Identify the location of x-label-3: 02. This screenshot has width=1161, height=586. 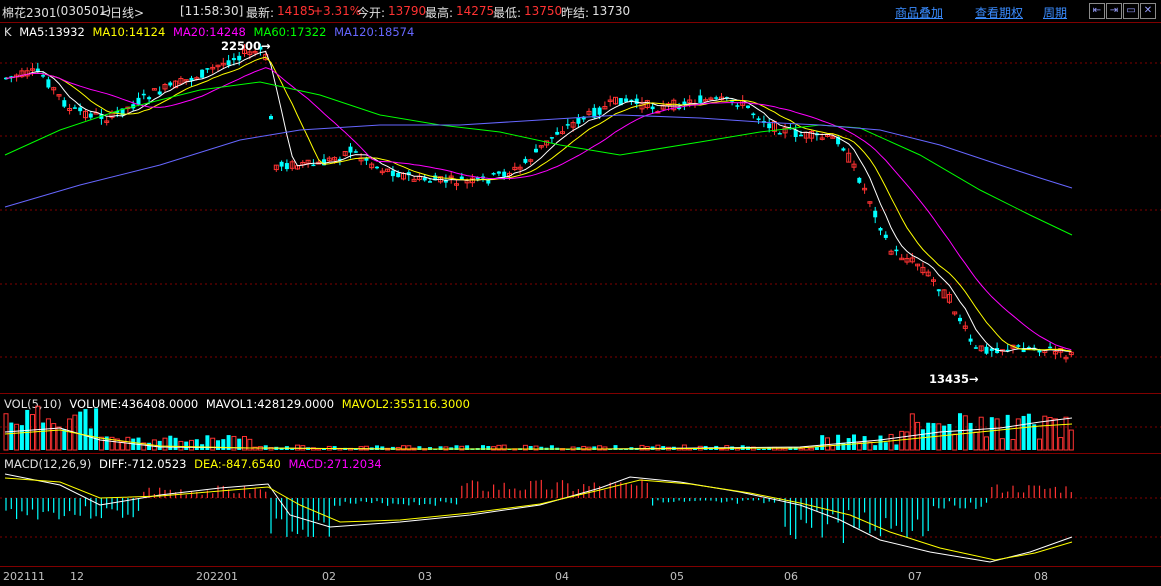
(329, 576).